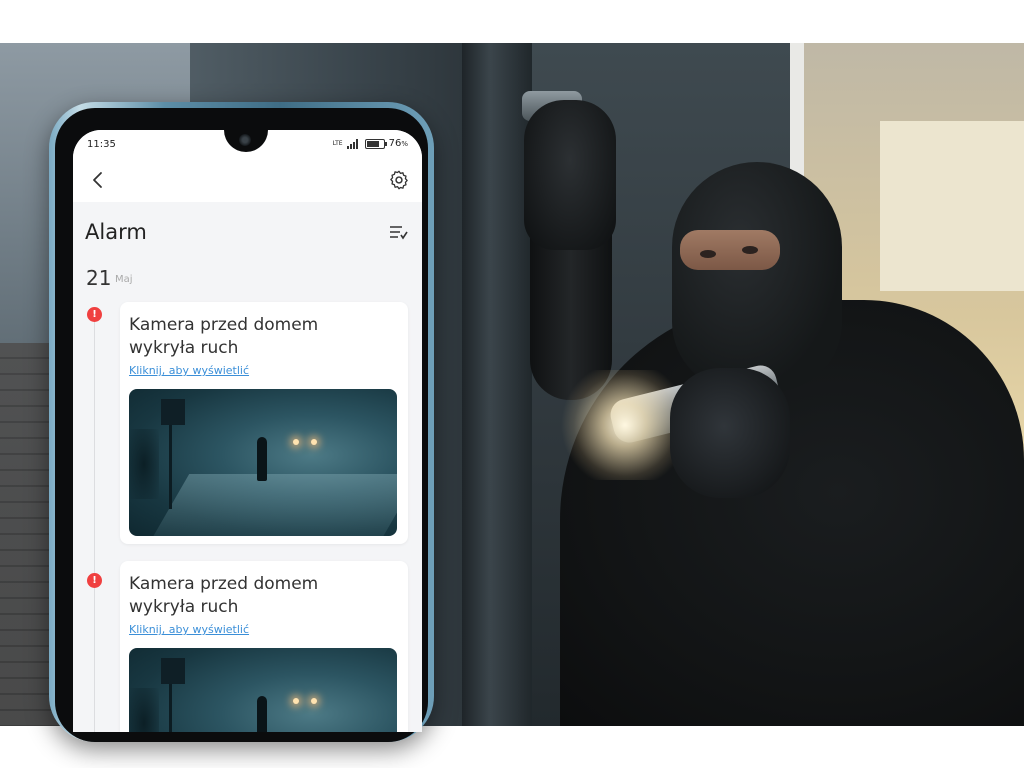 The height and width of the screenshot is (768, 1024). I want to click on battery-percent-value: 76, so click(395, 143).